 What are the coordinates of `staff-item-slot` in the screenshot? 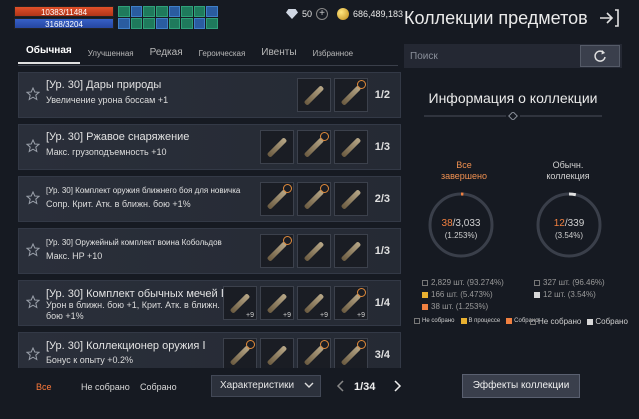 It's located at (351, 95).